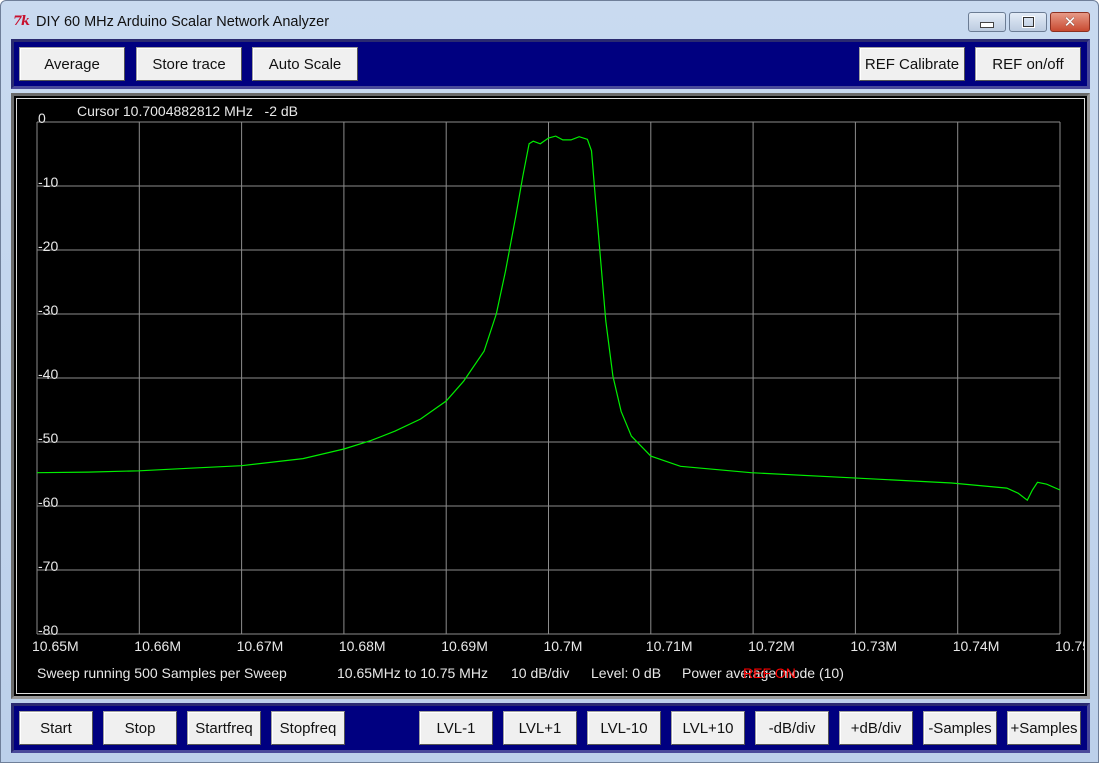 This screenshot has height=763, width=1099. What do you see at coordinates (72, 64) in the screenshot?
I see `average-button: Average` at bounding box center [72, 64].